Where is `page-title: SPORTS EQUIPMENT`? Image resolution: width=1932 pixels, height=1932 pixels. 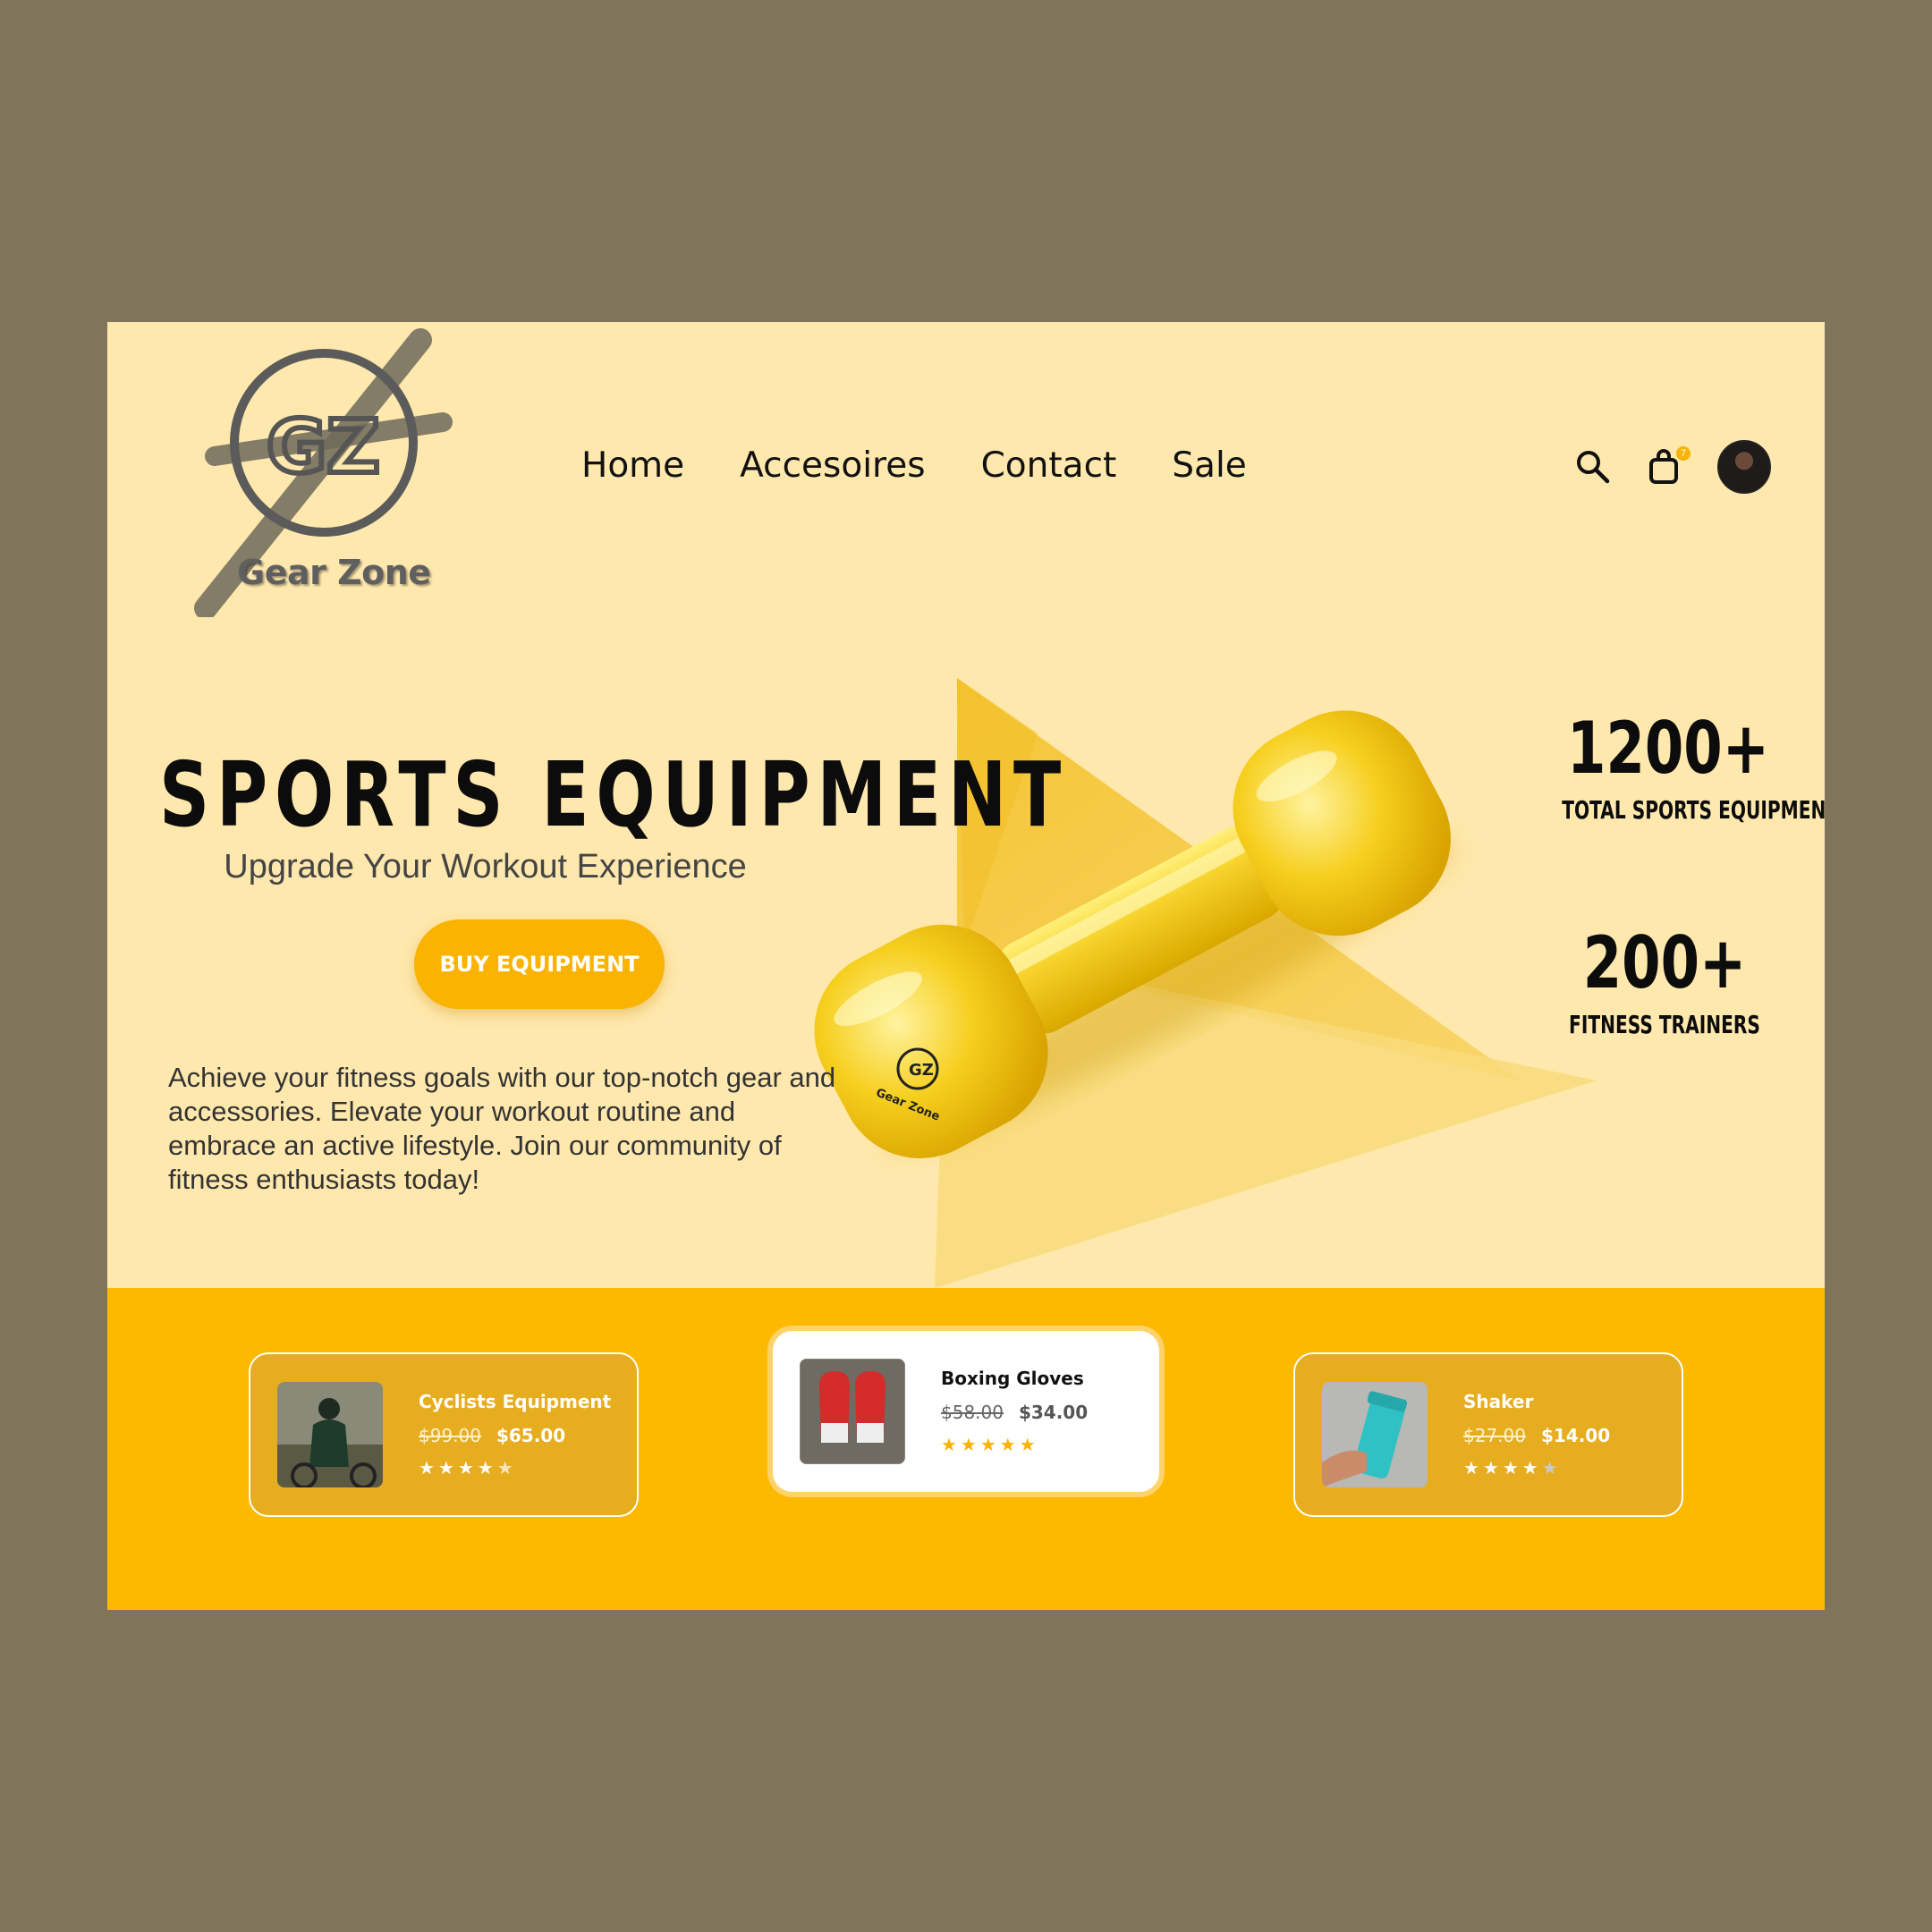 page-title: SPORTS EQUIPMENT is located at coordinates (614, 794).